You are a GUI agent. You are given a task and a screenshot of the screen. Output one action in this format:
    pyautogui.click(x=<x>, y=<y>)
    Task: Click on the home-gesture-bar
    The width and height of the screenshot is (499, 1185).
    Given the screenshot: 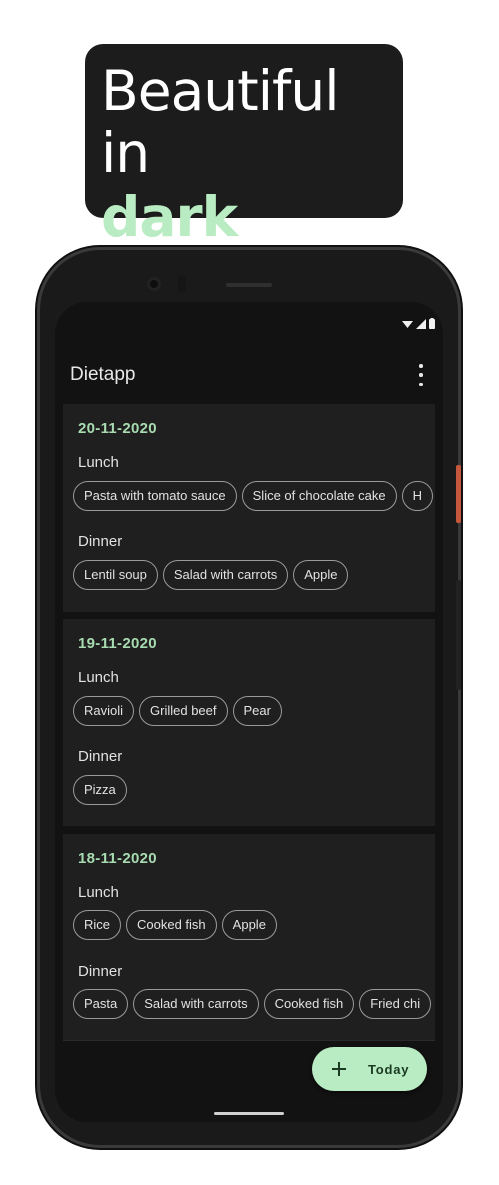 What is the action you would take?
    pyautogui.click(x=249, y=1113)
    